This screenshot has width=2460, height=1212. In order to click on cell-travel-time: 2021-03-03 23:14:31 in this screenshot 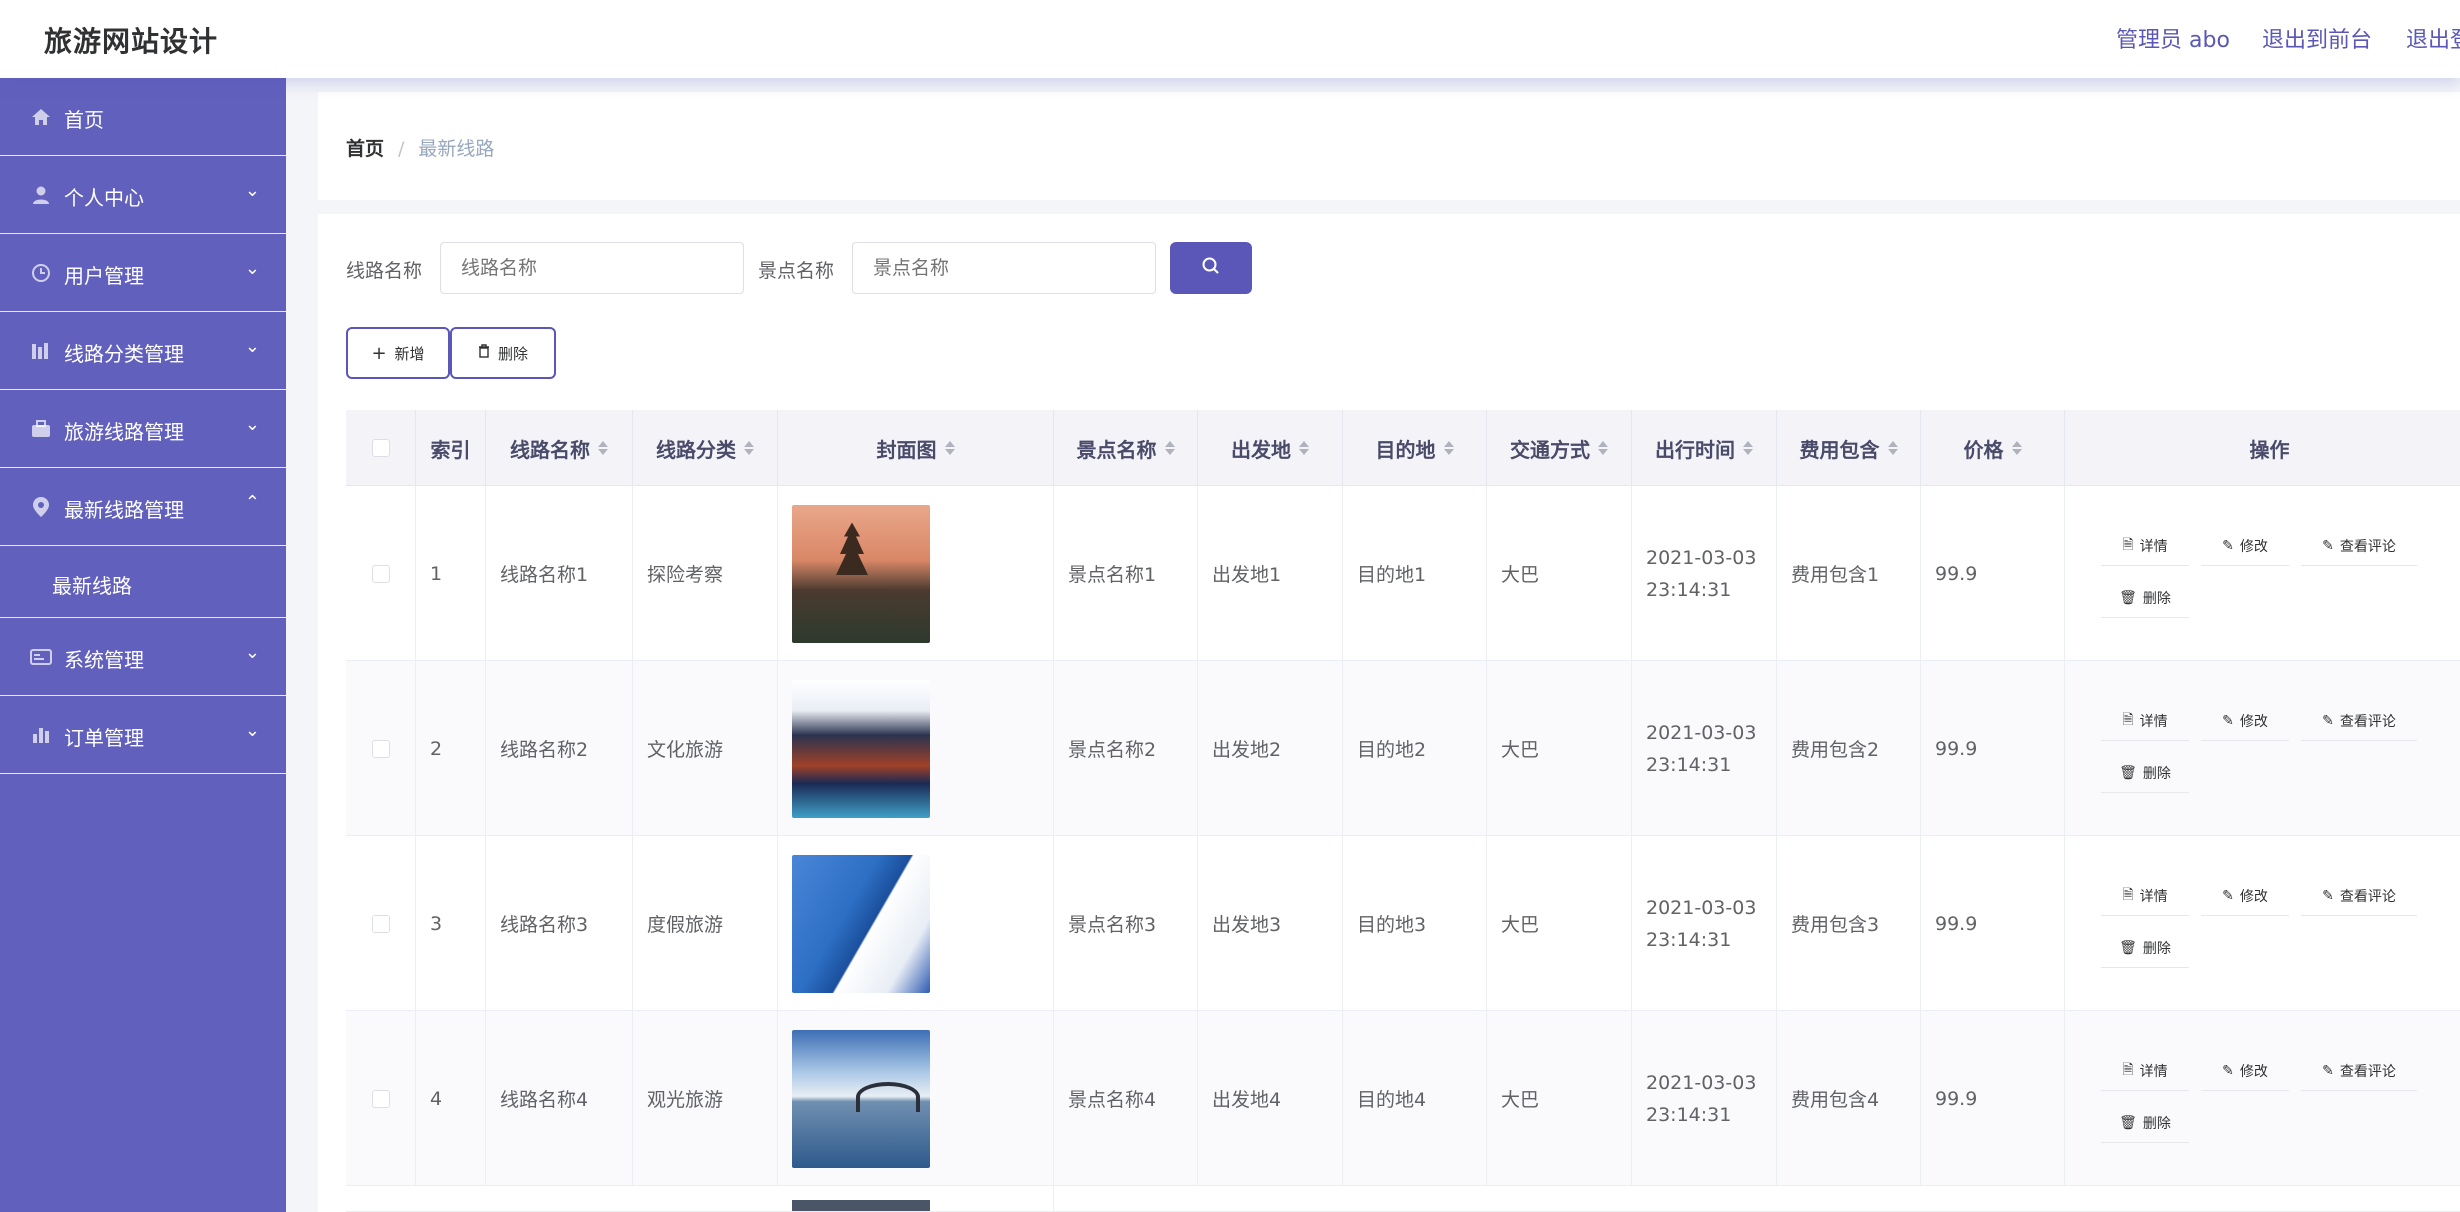, I will do `click(1704, 923)`.